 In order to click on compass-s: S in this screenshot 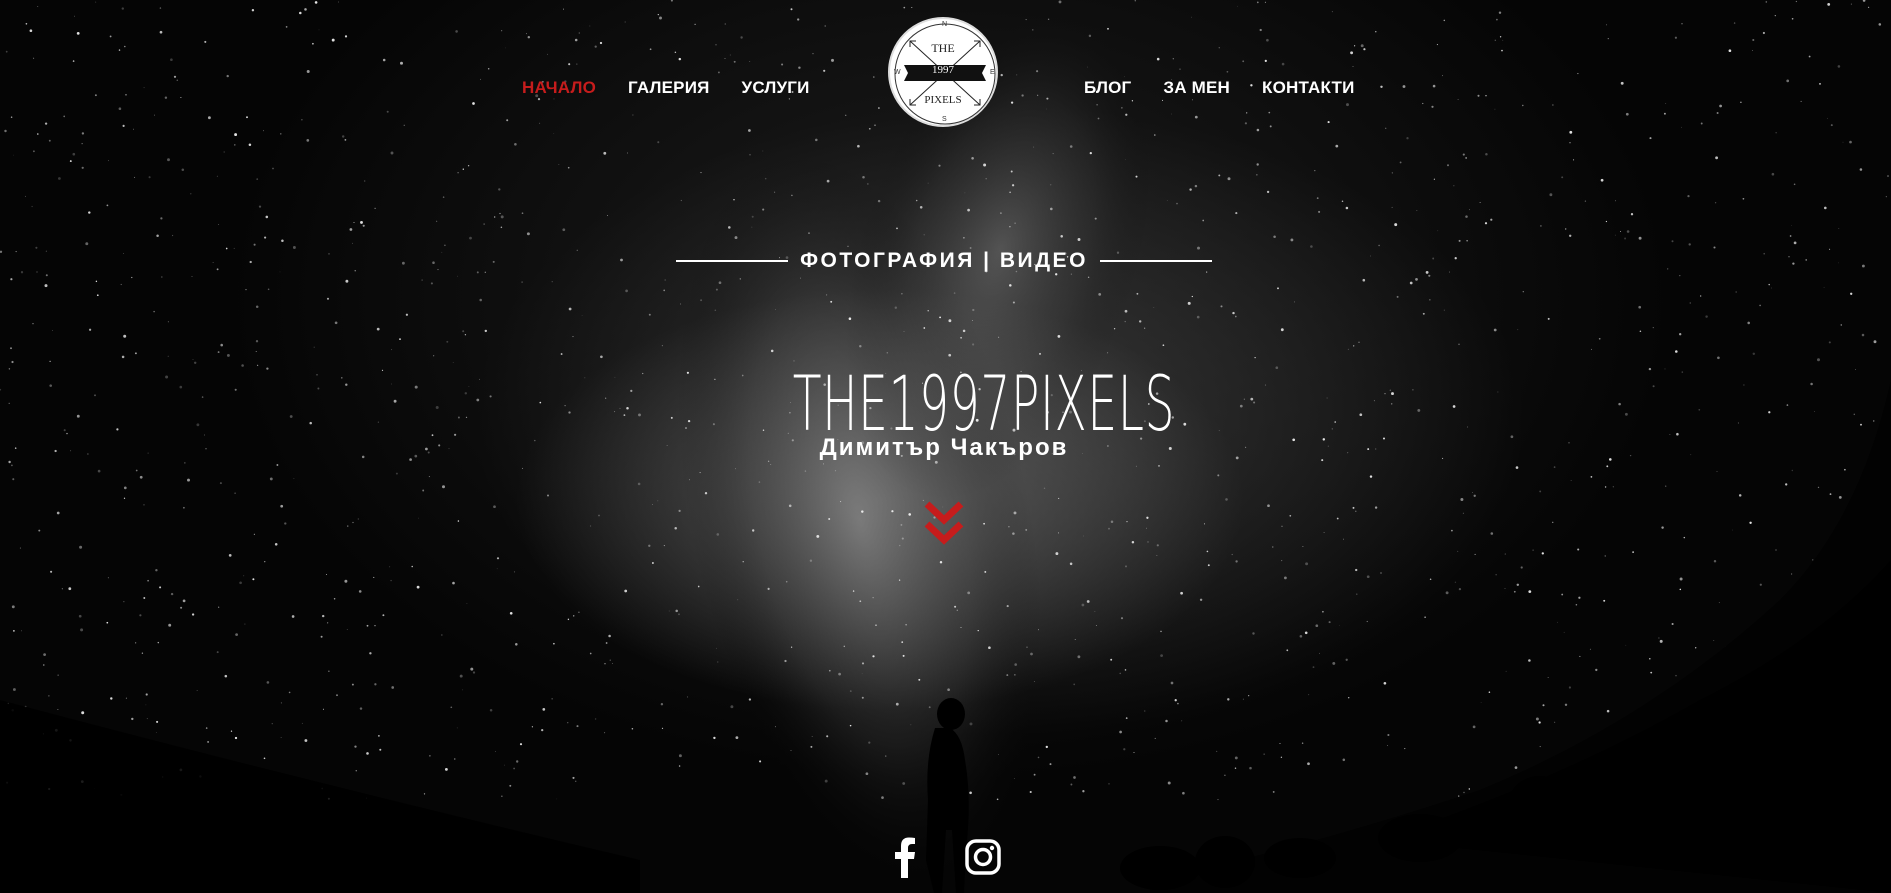, I will do `click(944, 119)`.